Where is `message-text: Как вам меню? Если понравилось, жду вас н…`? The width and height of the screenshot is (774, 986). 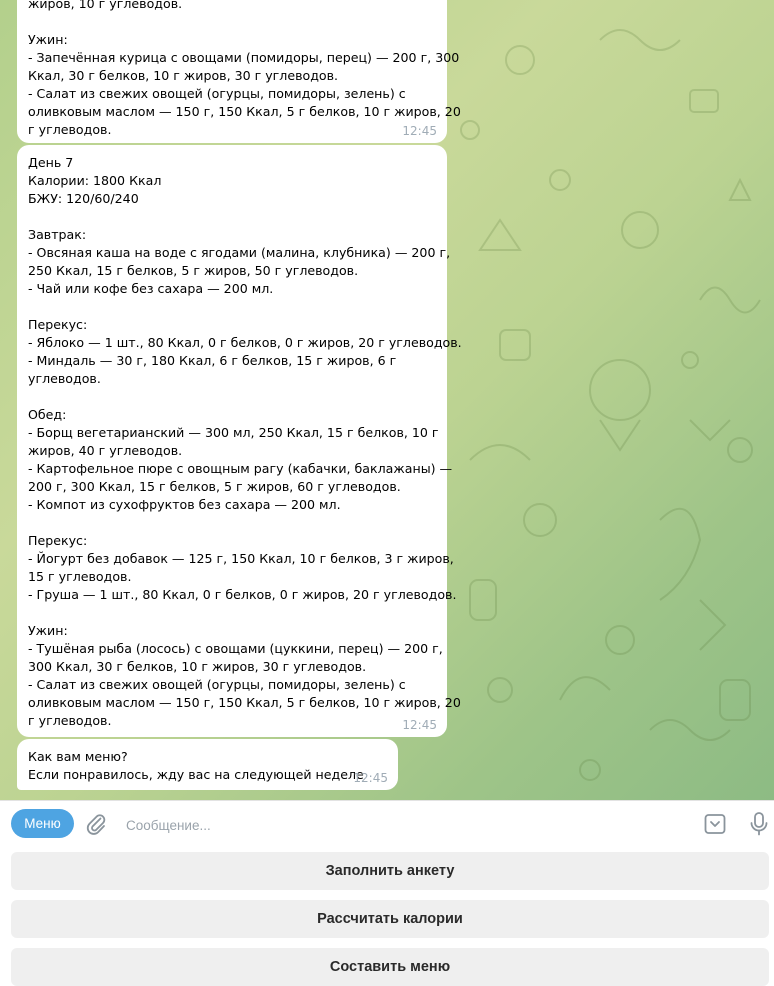
message-text: Как вам меню? Если понравилось, жду вас н… is located at coordinates (208, 766).